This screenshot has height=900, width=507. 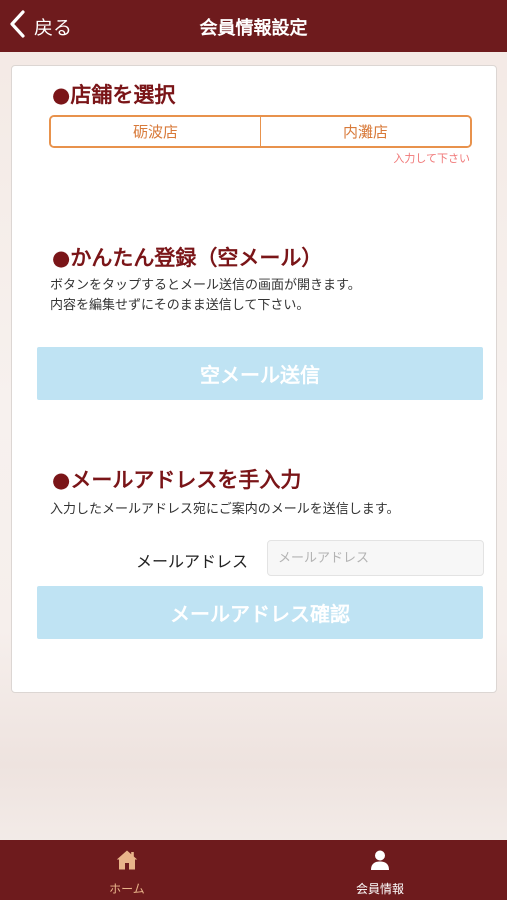 I want to click on email-field, so click(x=375, y=558).